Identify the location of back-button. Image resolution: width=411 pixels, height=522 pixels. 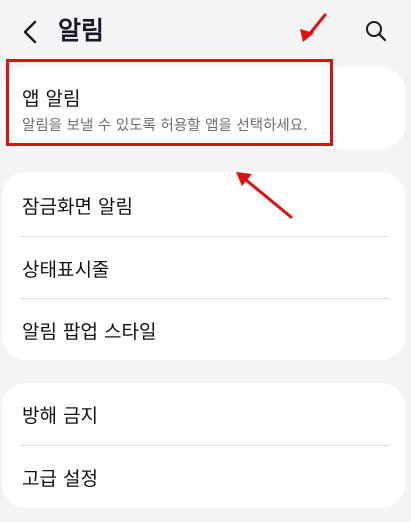
(30, 32).